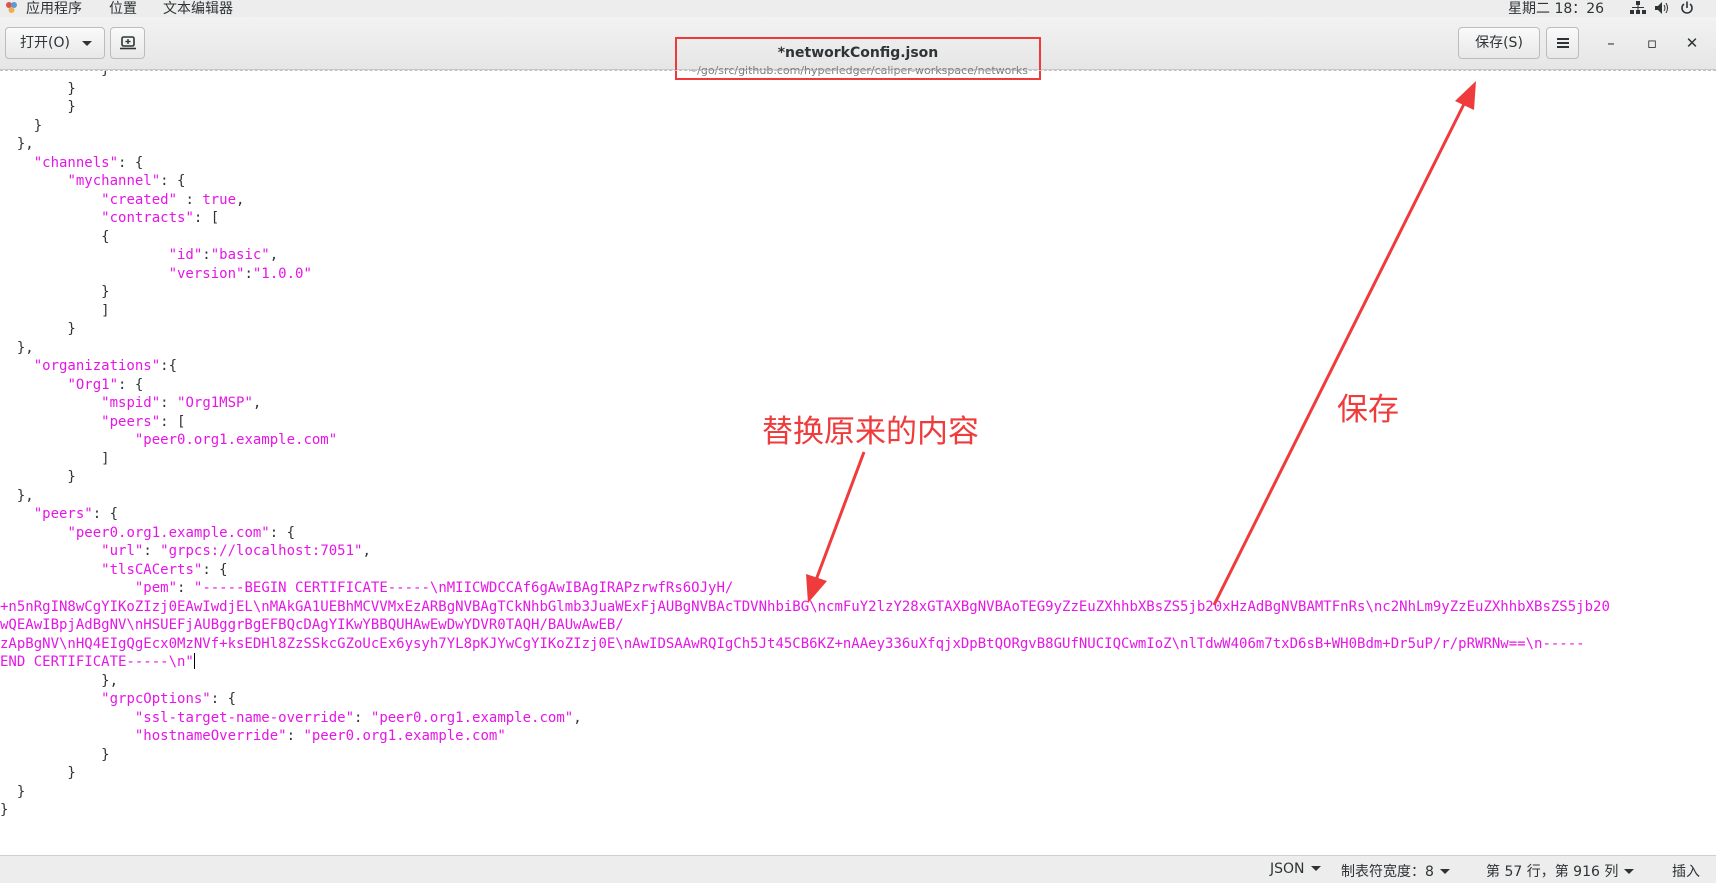 The height and width of the screenshot is (883, 1716). Describe the element at coordinates (1287, 869) in the screenshot. I see `language-label: JSON` at that location.